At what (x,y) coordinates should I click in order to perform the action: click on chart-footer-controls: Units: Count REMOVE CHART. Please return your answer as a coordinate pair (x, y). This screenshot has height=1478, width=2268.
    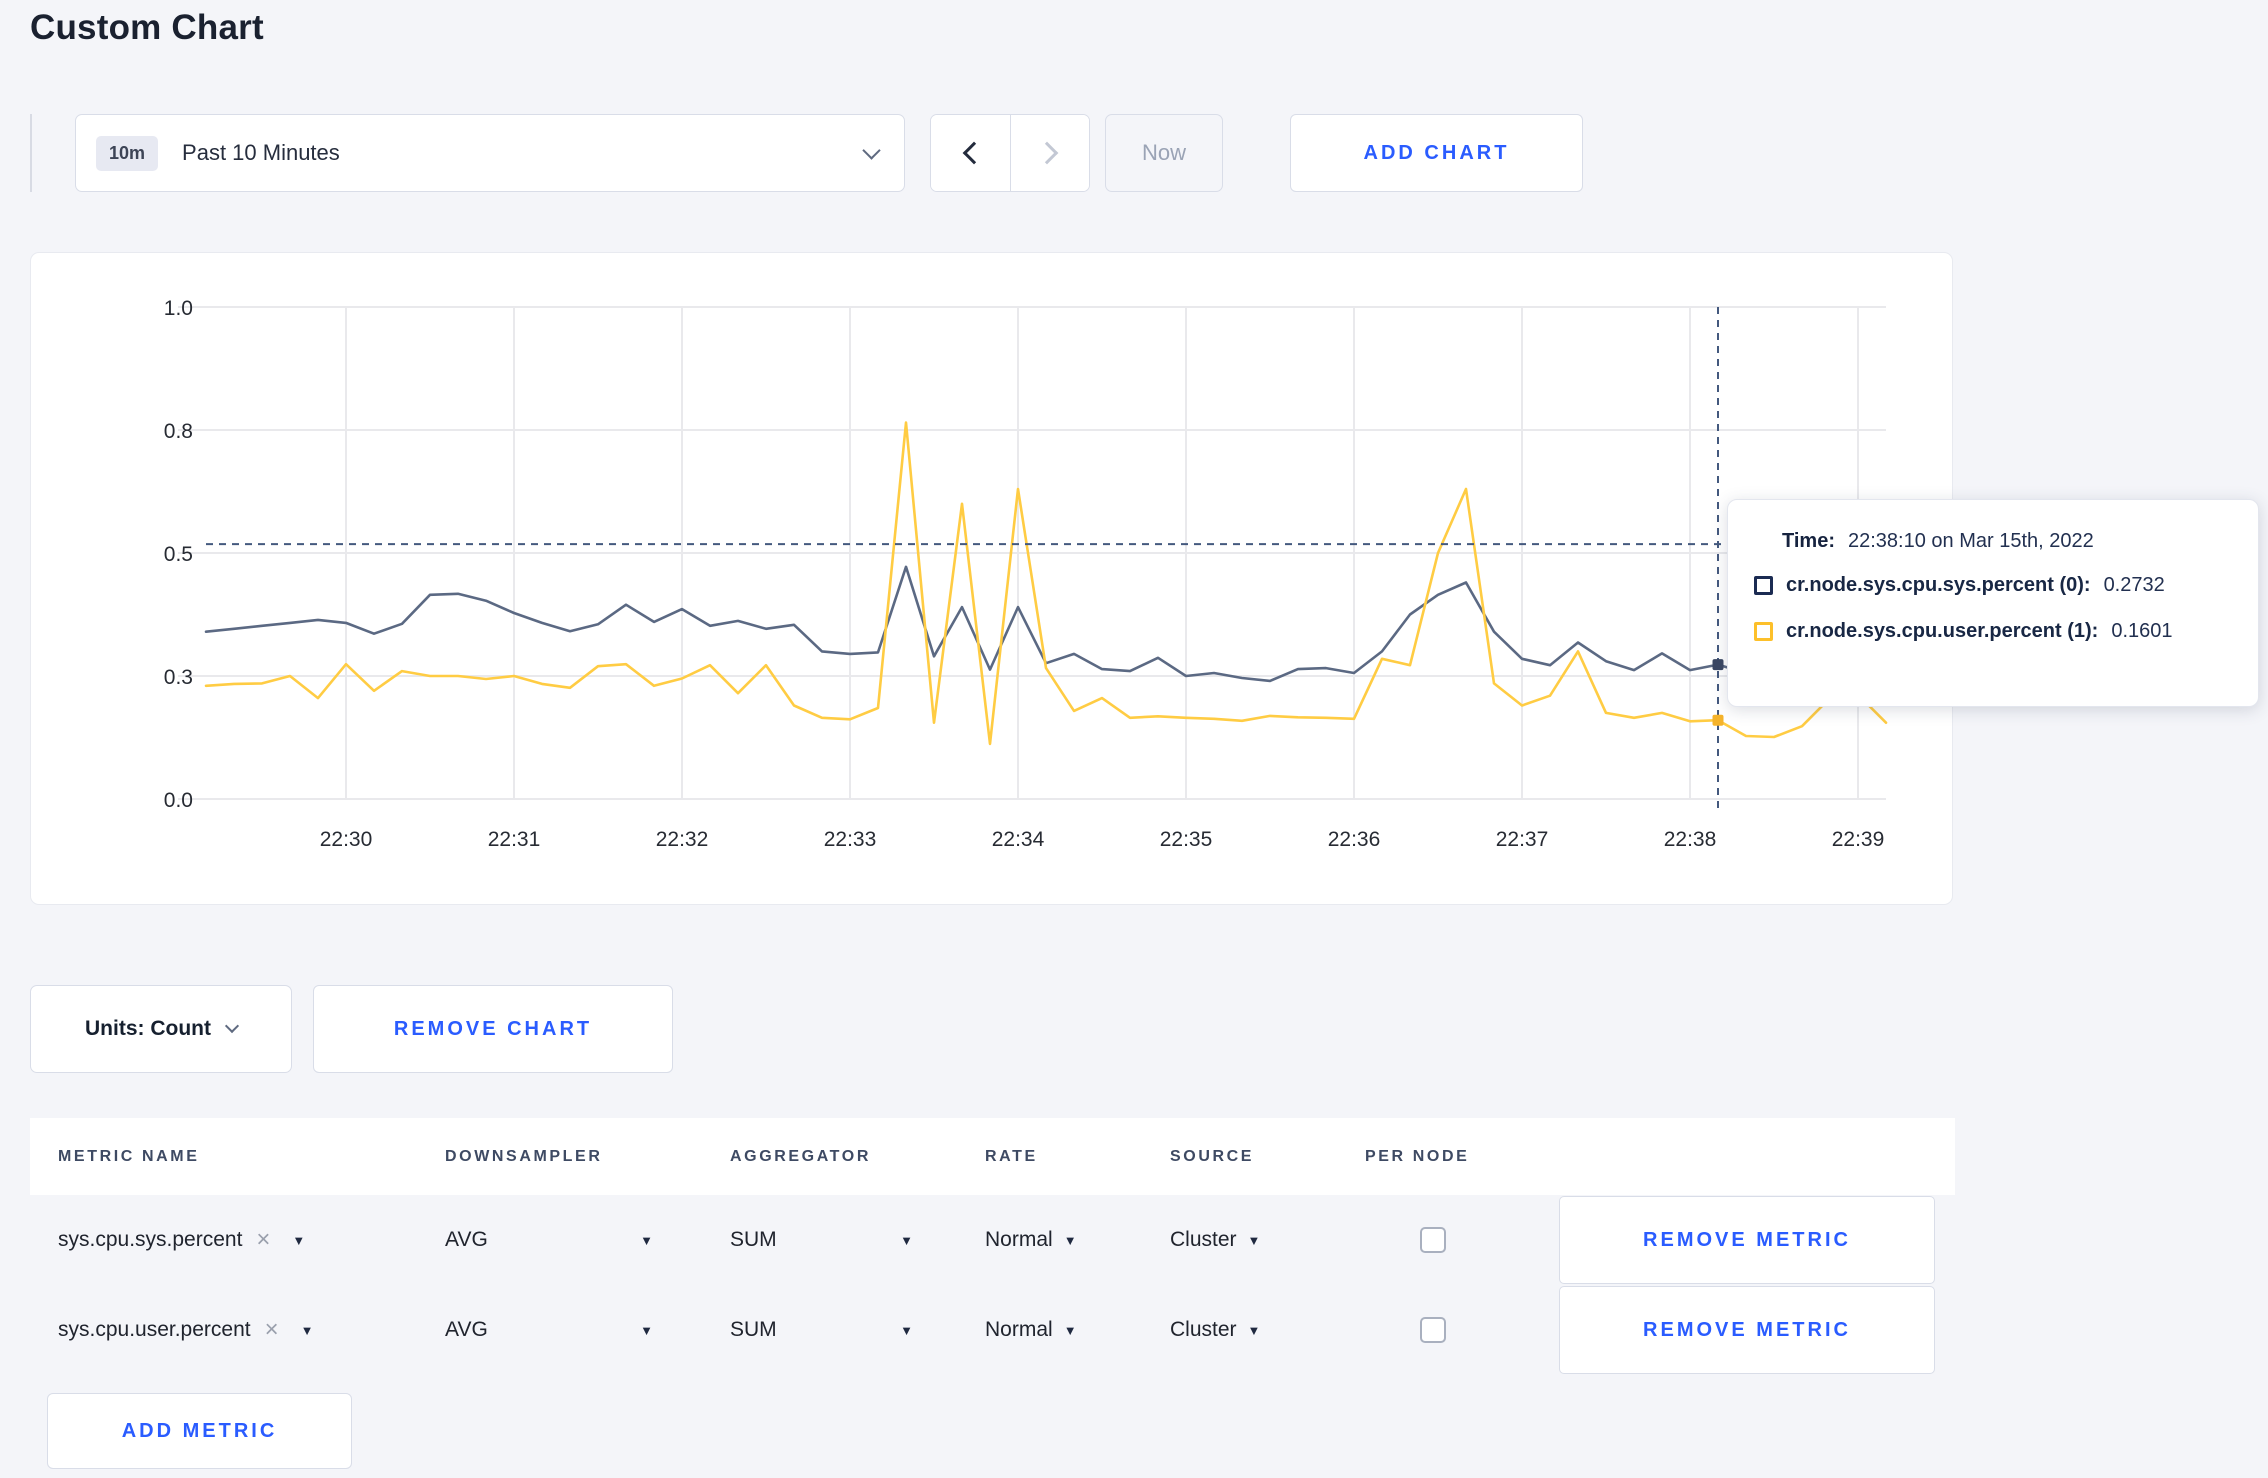
    Looking at the image, I should click on (351, 1029).